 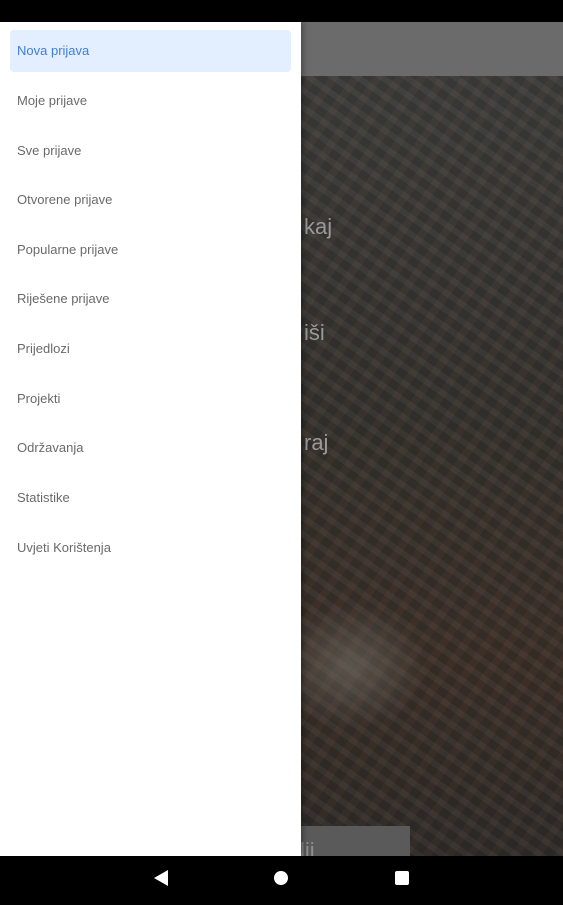 I want to click on recents-button, so click(x=402, y=878).